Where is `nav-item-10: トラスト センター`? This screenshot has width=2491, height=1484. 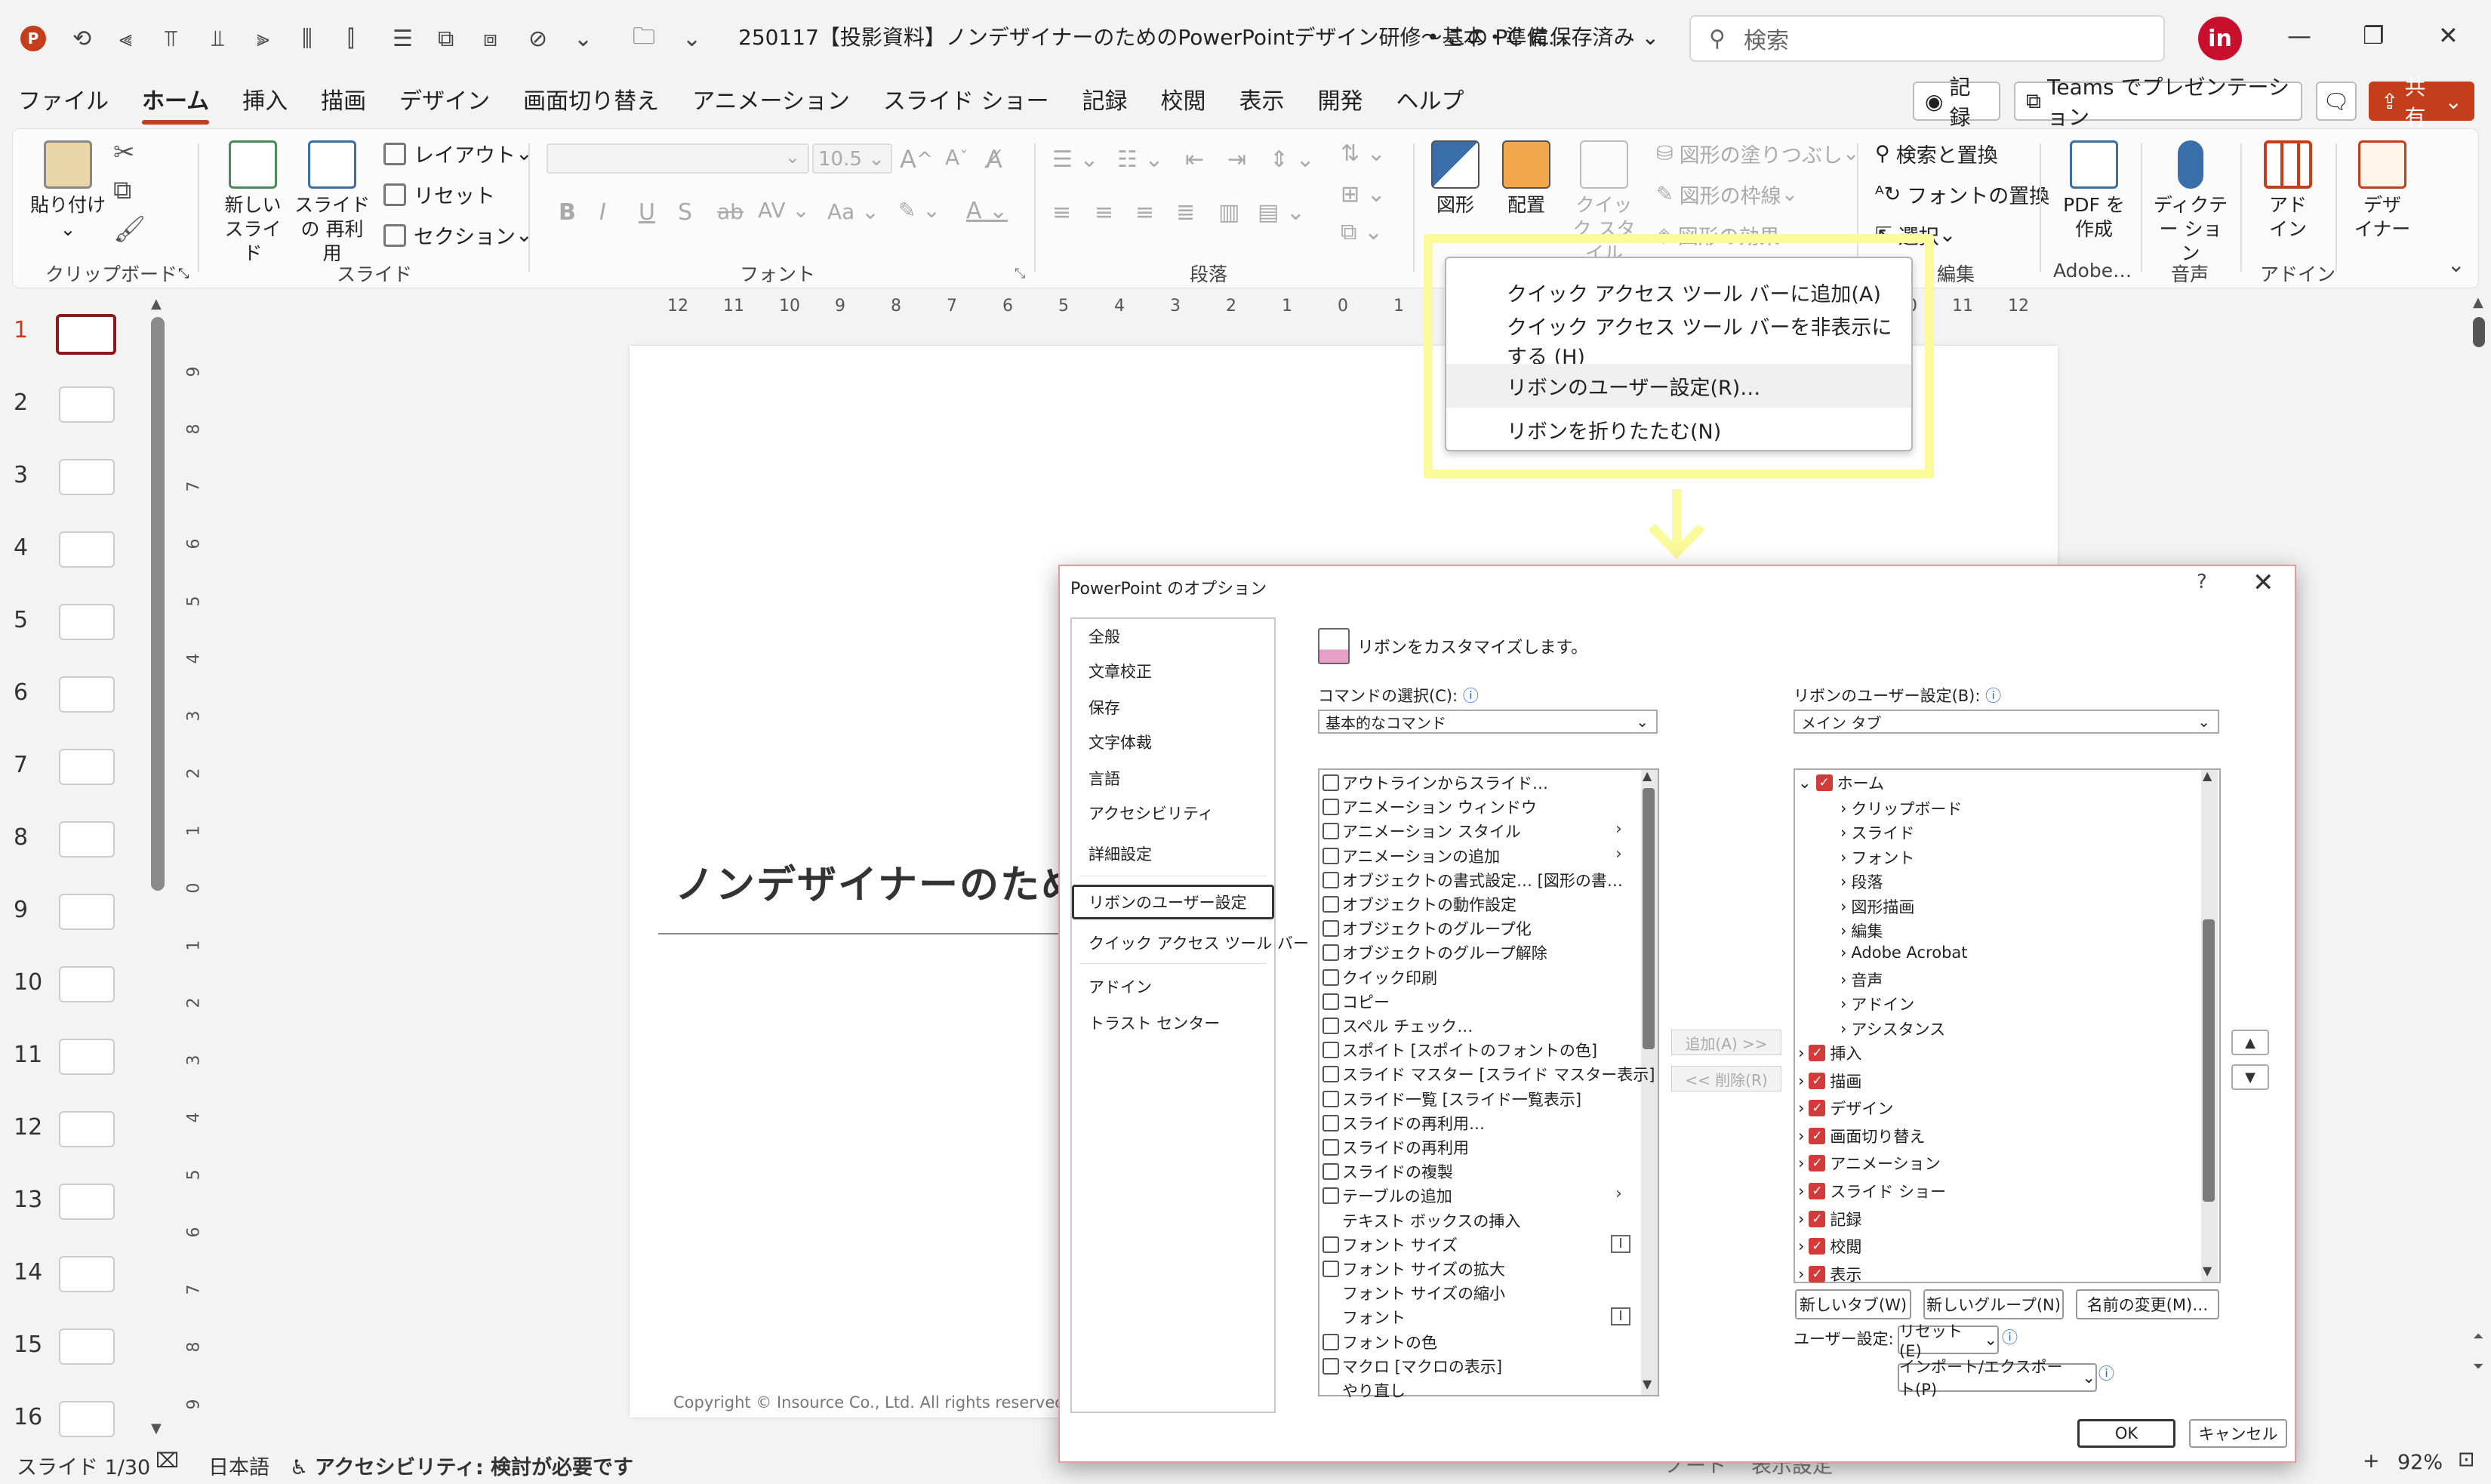
nav-item-10: トラスト センター is located at coordinates (1154, 1022).